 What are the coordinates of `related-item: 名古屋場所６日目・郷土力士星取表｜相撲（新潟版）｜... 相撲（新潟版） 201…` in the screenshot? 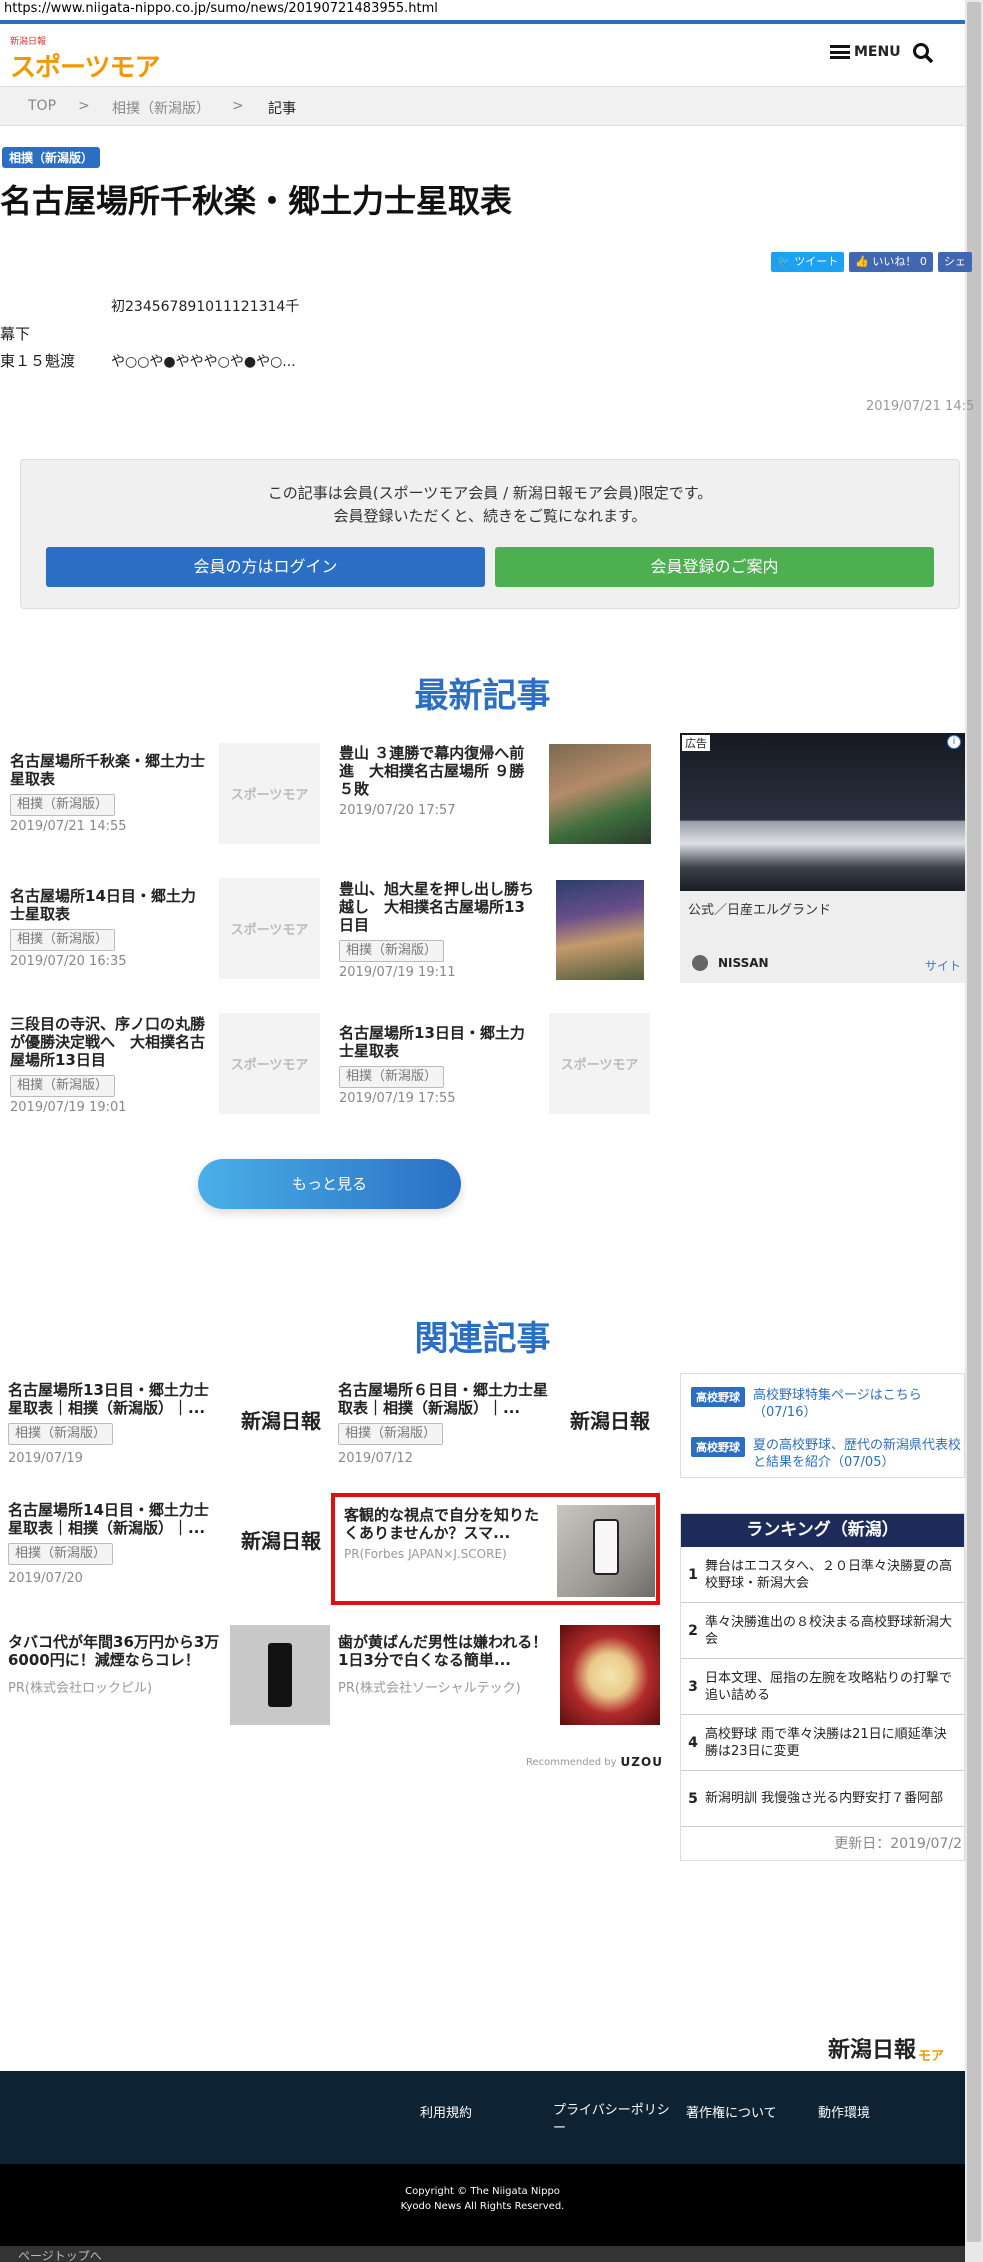 It's located at (445, 1423).